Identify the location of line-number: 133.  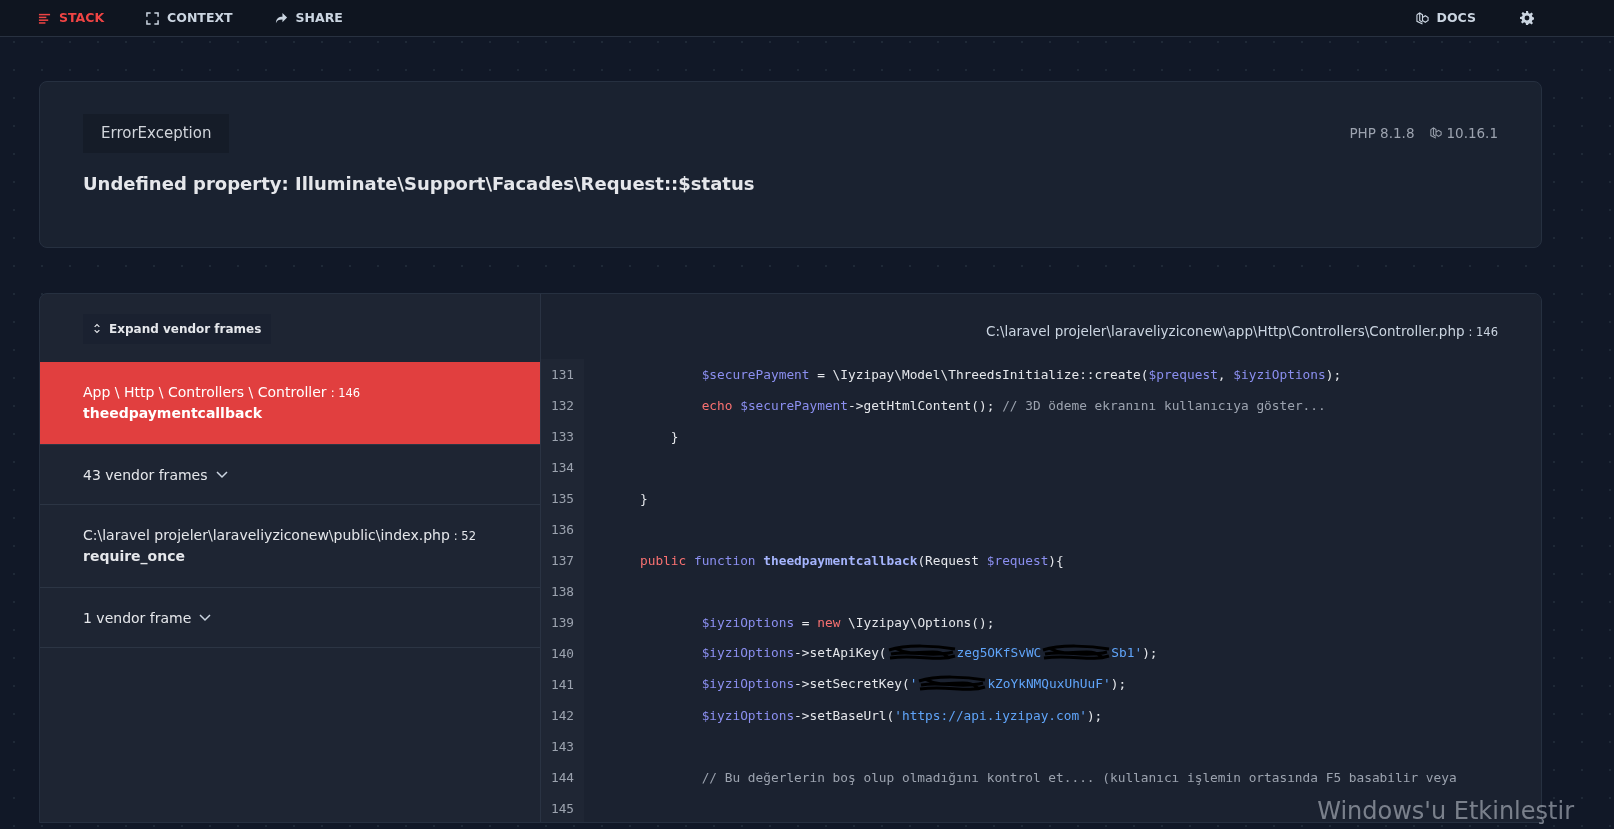
(562, 436).